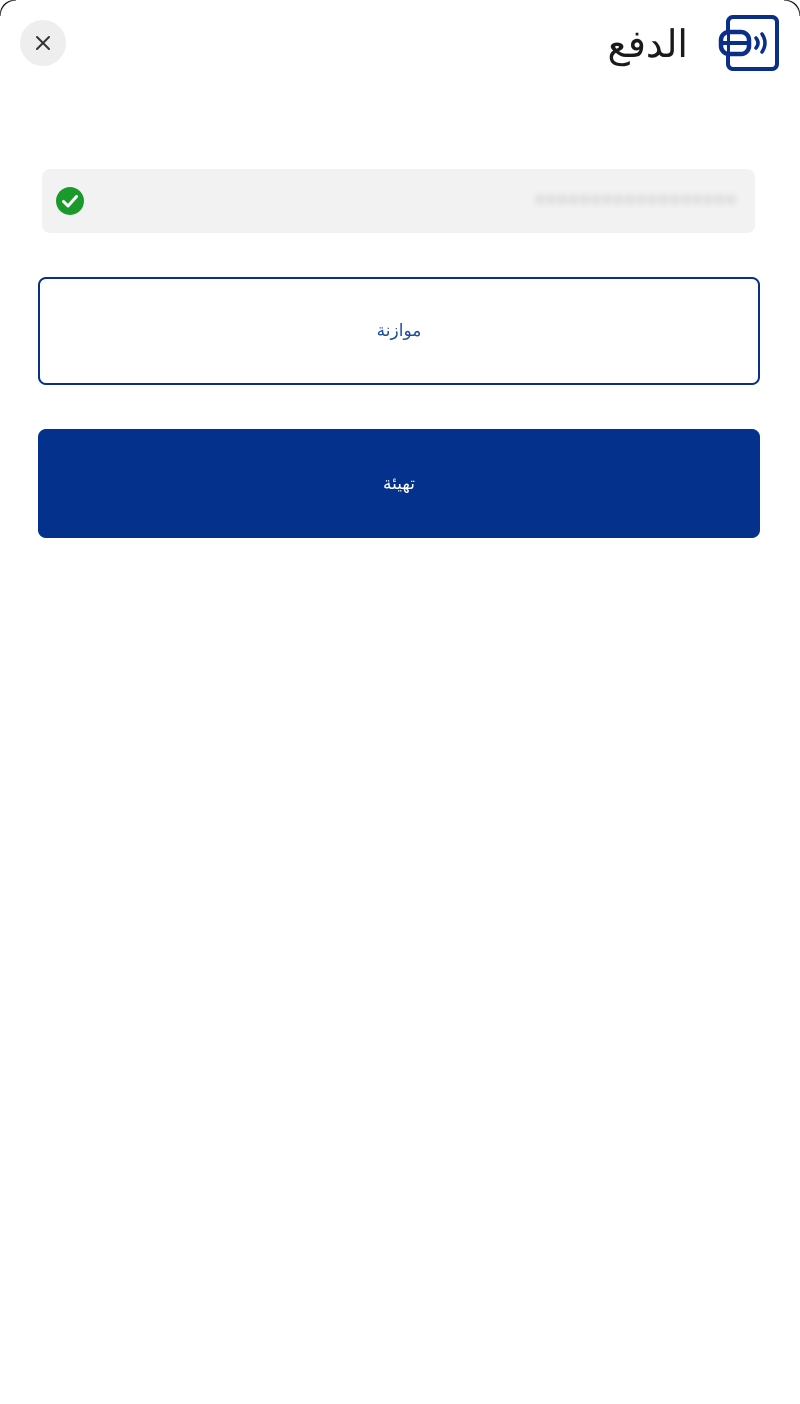 This screenshot has width=800, height=1404. Describe the element at coordinates (647, 44) in the screenshot. I see `page-title: الدفع` at that location.